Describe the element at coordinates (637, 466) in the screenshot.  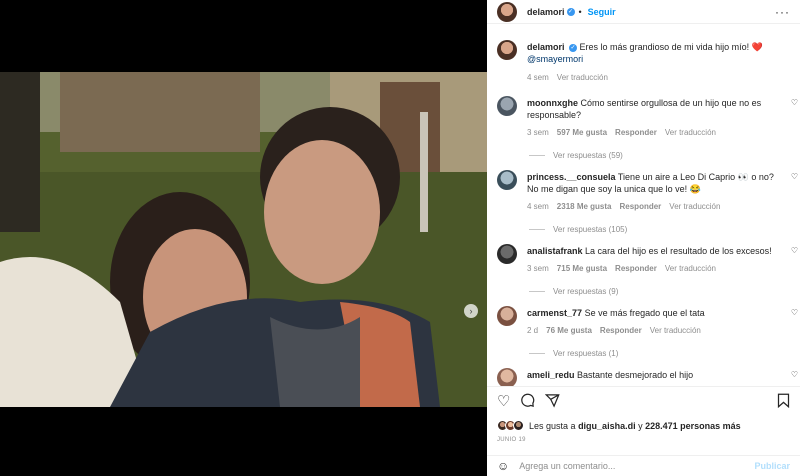
I see `comment-input` at that location.